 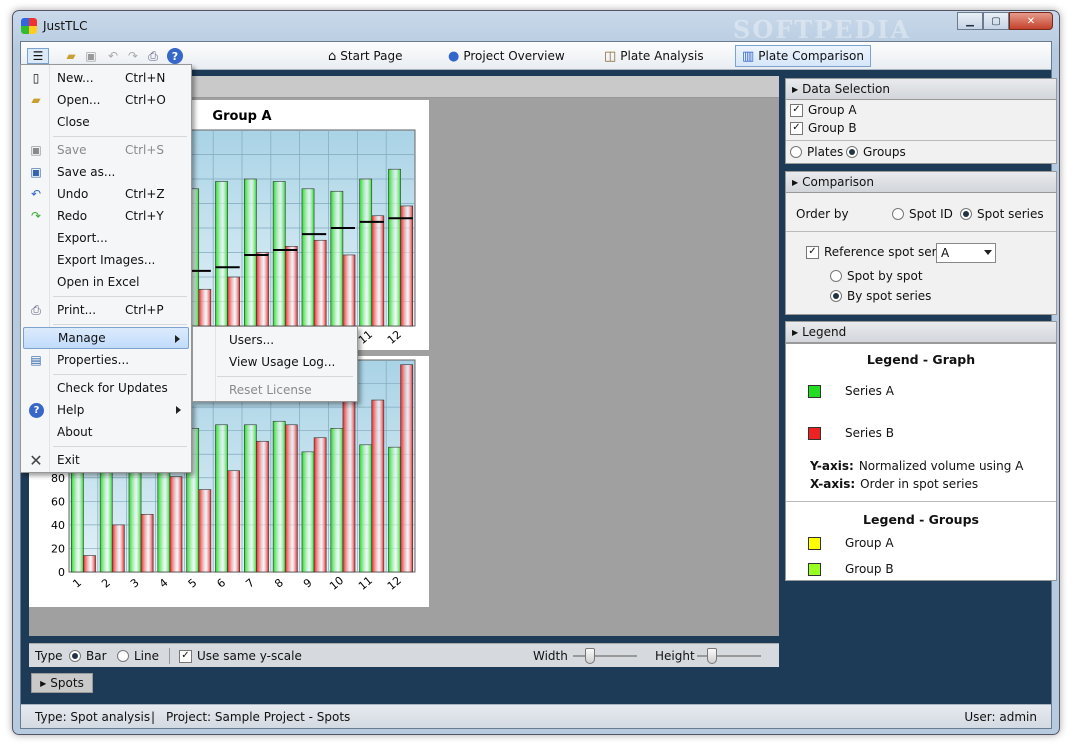 I want to click on spot-series-radio: Spot series, so click(x=1002, y=214).